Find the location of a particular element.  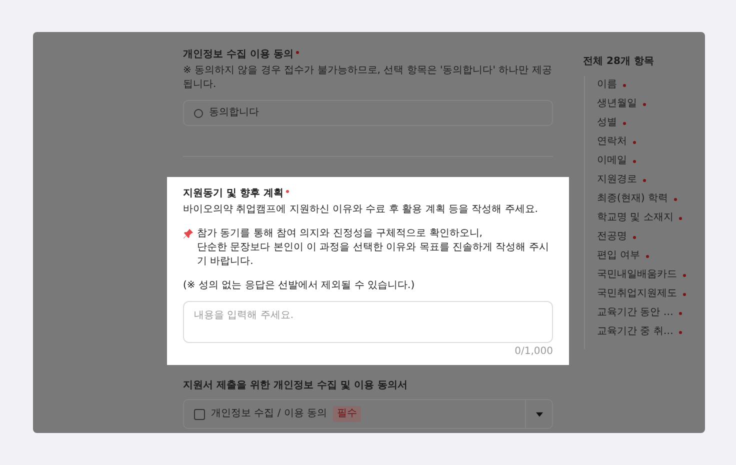

outline-link: 편입 여부 is located at coordinates (618, 256).